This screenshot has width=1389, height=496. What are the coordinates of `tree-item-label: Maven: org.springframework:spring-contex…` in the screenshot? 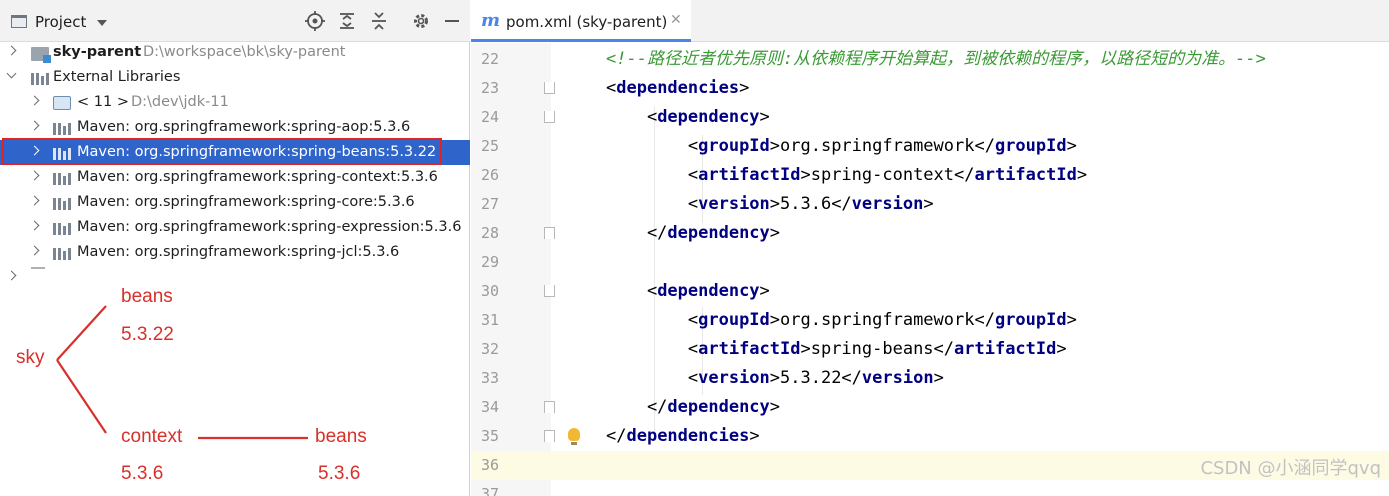 It's located at (257, 177).